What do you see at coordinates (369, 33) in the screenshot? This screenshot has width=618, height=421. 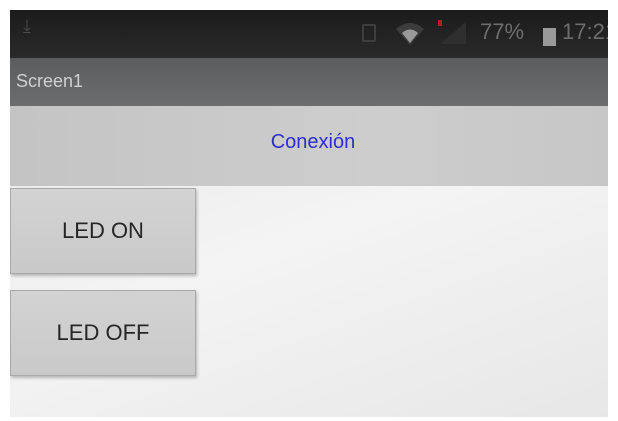 I see `sim-icon` at bounding box center [369, 33].